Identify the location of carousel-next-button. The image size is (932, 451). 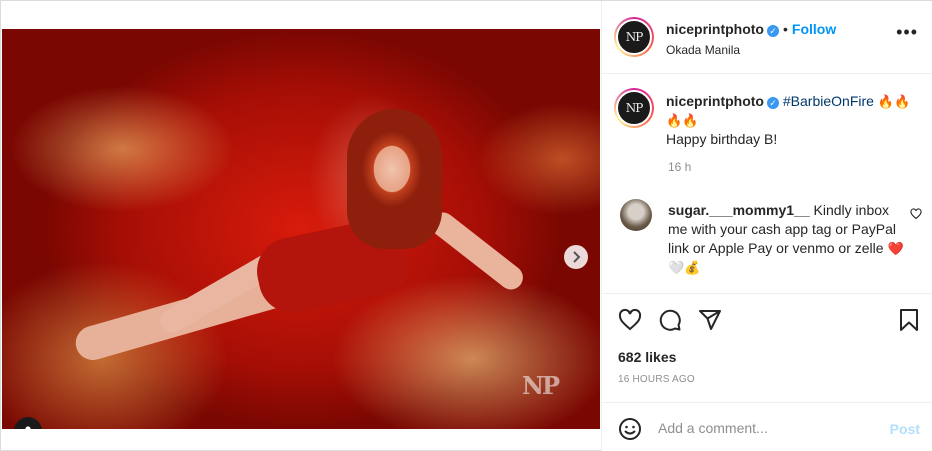
(576, 257).